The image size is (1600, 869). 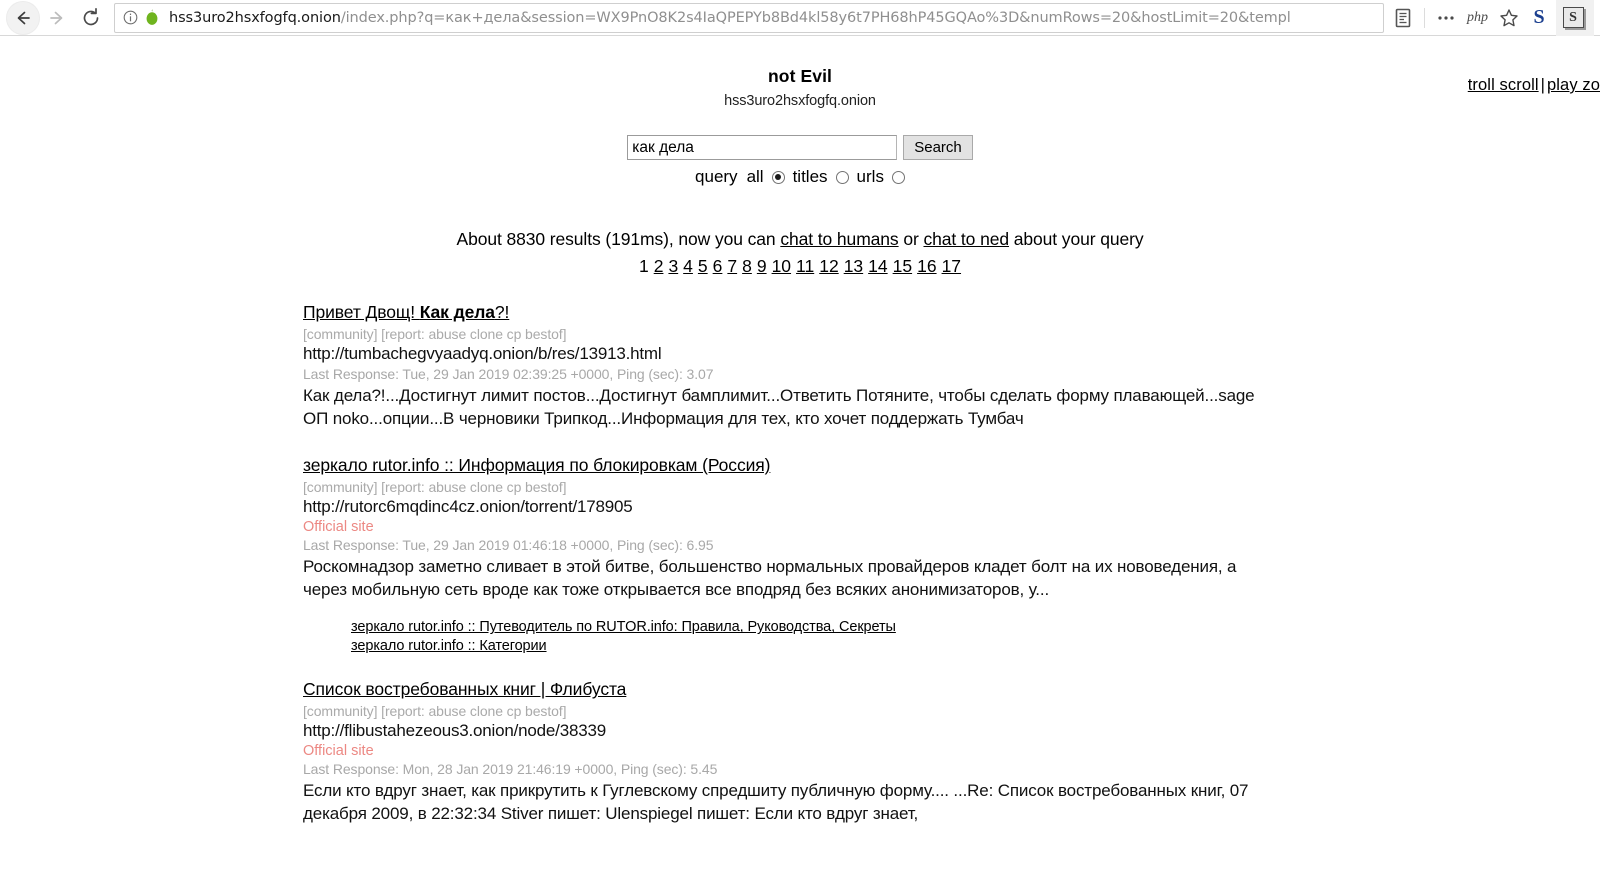 I want to click on skype-s-icon: S, so click(x=1539, y=17).